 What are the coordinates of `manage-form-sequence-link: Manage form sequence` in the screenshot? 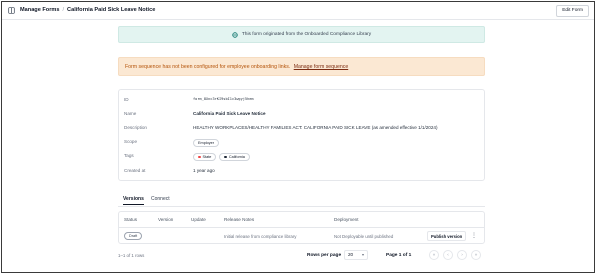 It's located at (321, 67).